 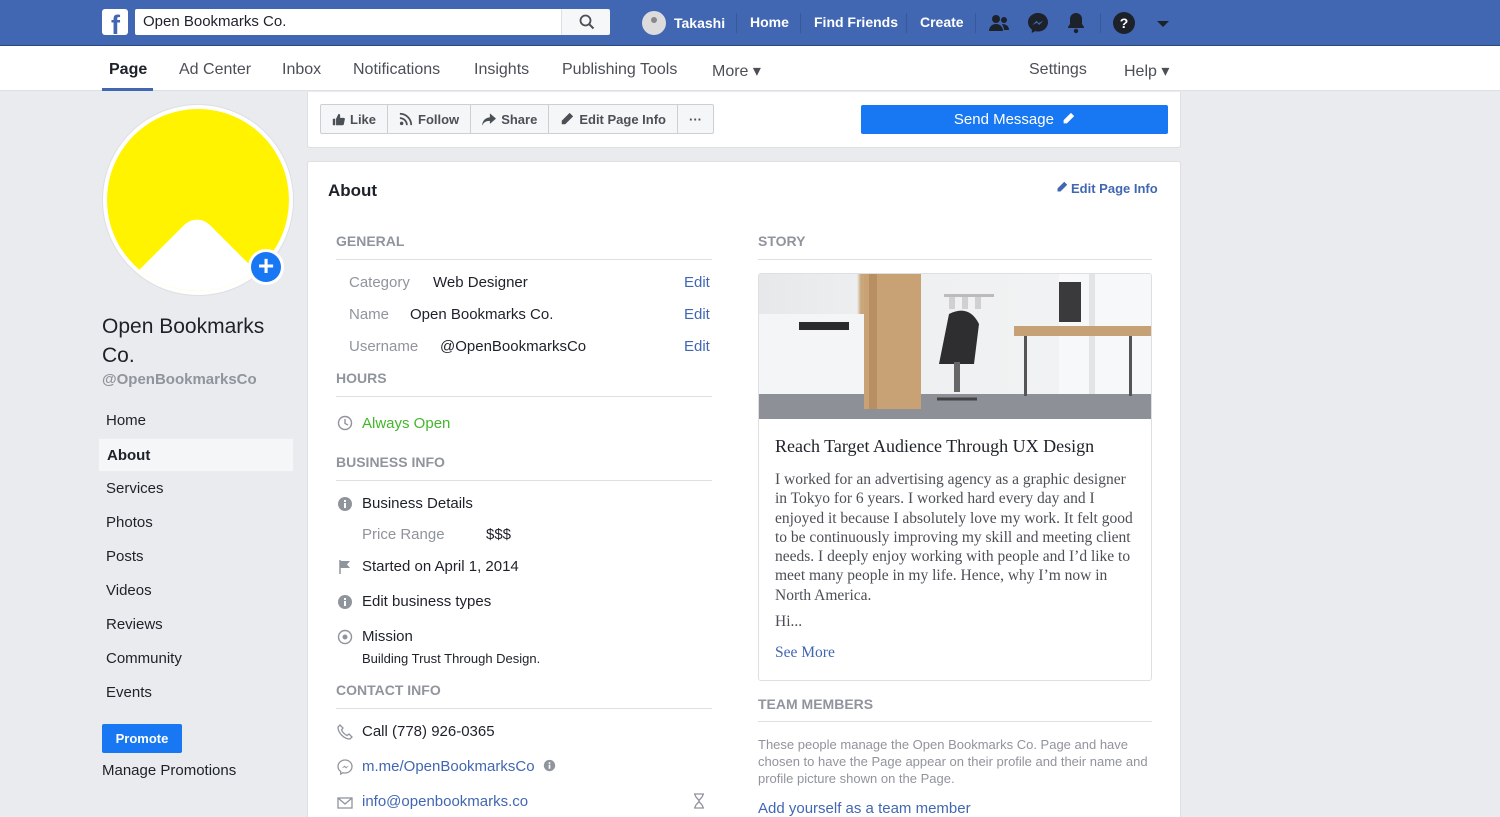 I want to click on help-icon: ?, so click(x=1124, y=23).